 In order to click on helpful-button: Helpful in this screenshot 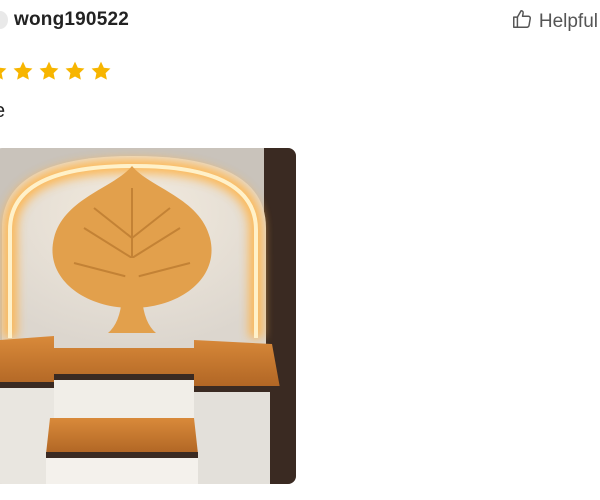, I will do `click(554, 22)`.